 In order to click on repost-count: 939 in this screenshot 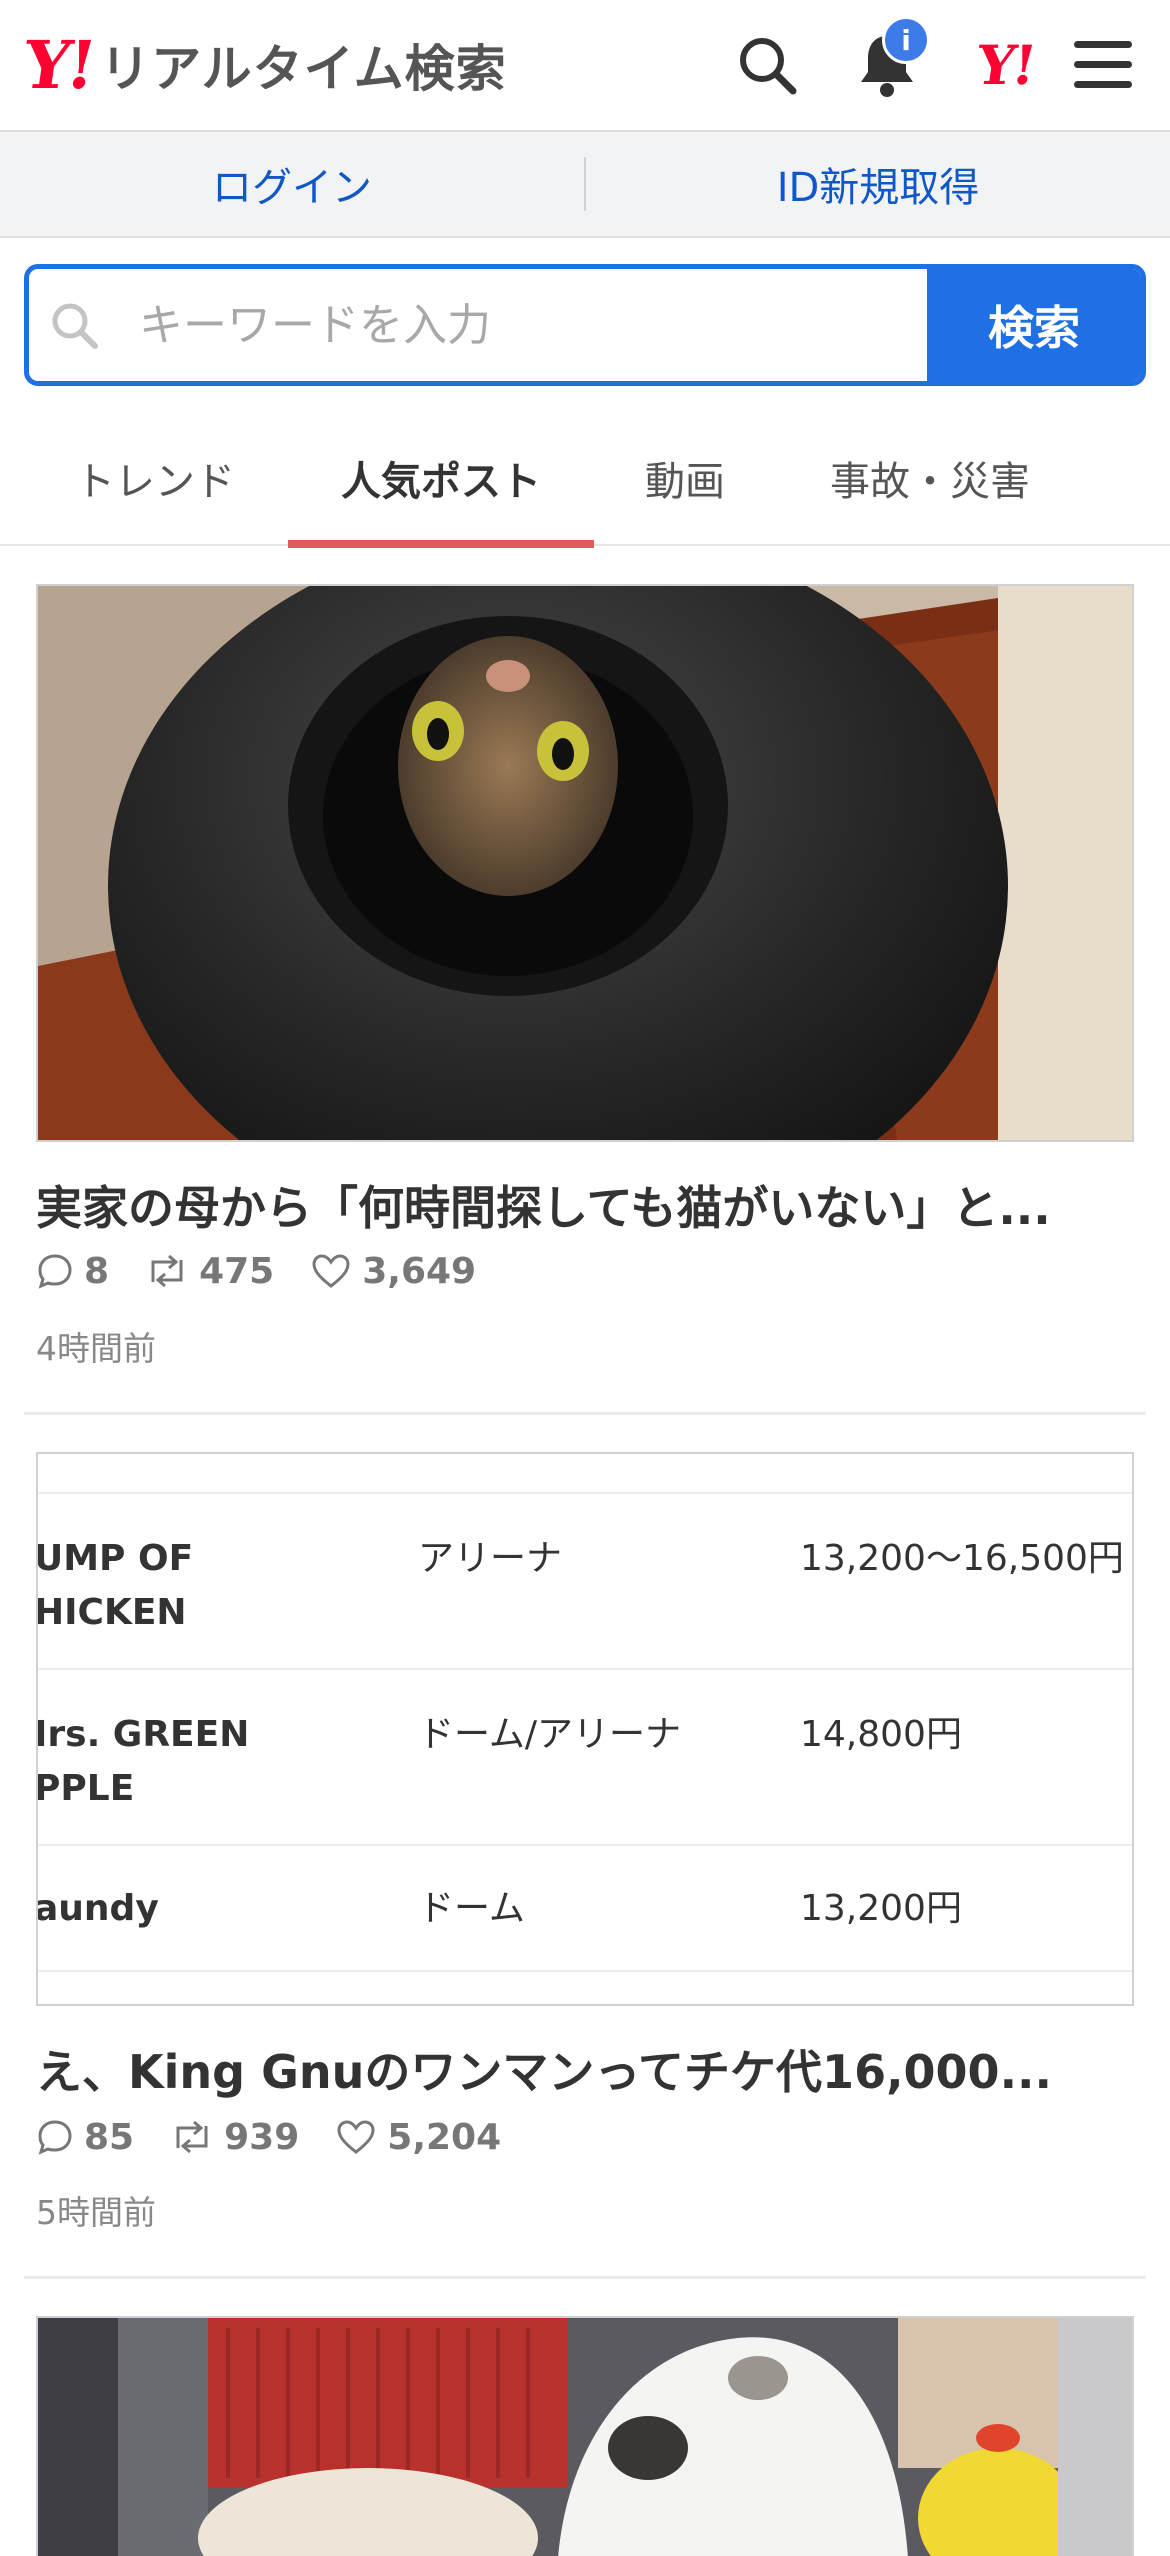, I will do `click(234, 2137)`.